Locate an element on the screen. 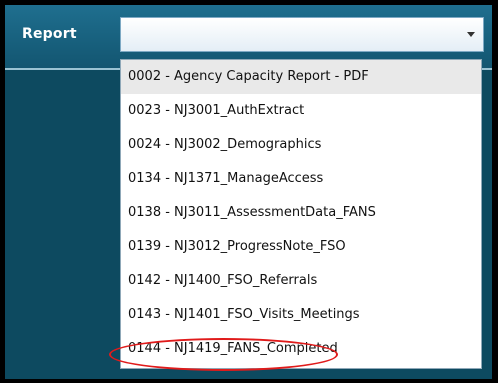  dropdown-option: 0142 - NJ1400_FSO_Referrals is located at coordinates (301, 281).